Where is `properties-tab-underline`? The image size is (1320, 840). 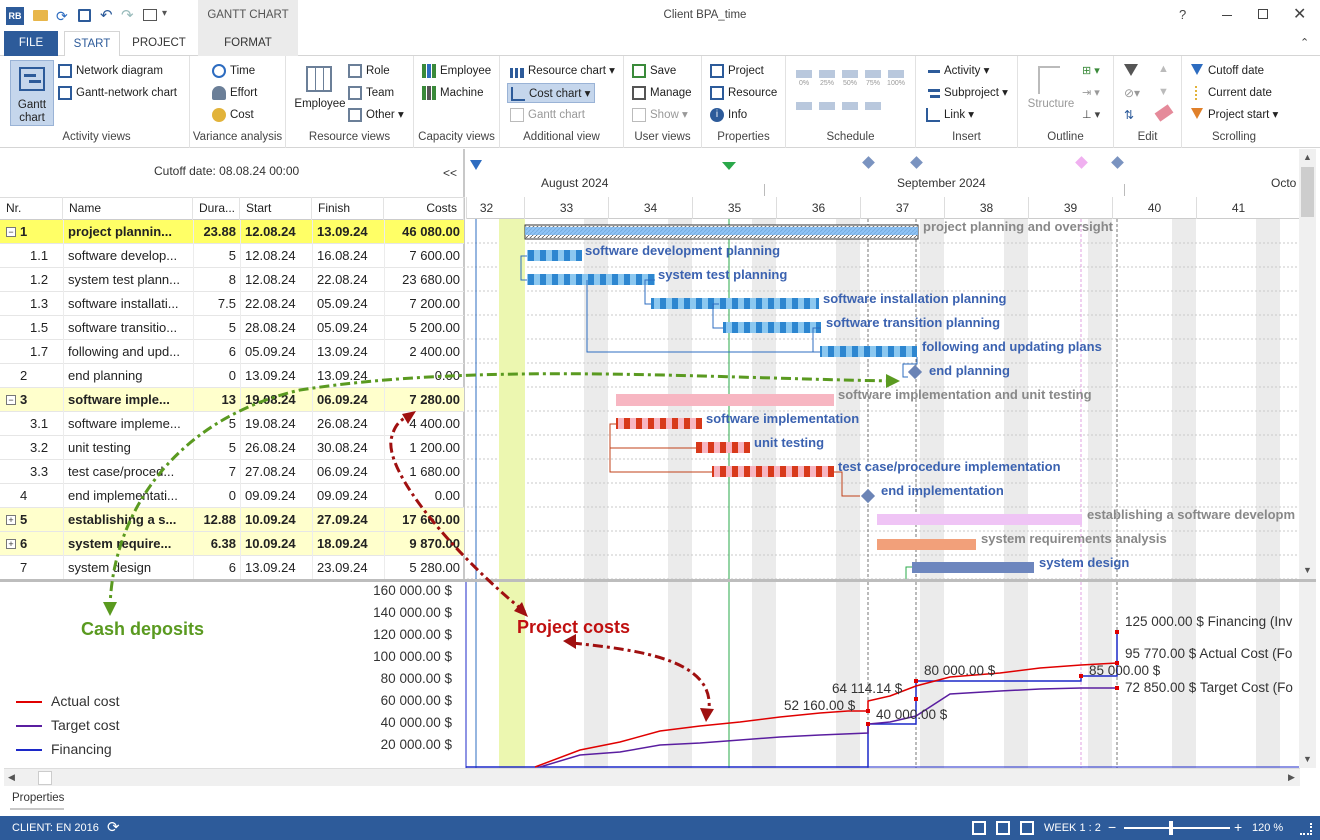 properties-tab-underline is located at coordinates (37, 809).